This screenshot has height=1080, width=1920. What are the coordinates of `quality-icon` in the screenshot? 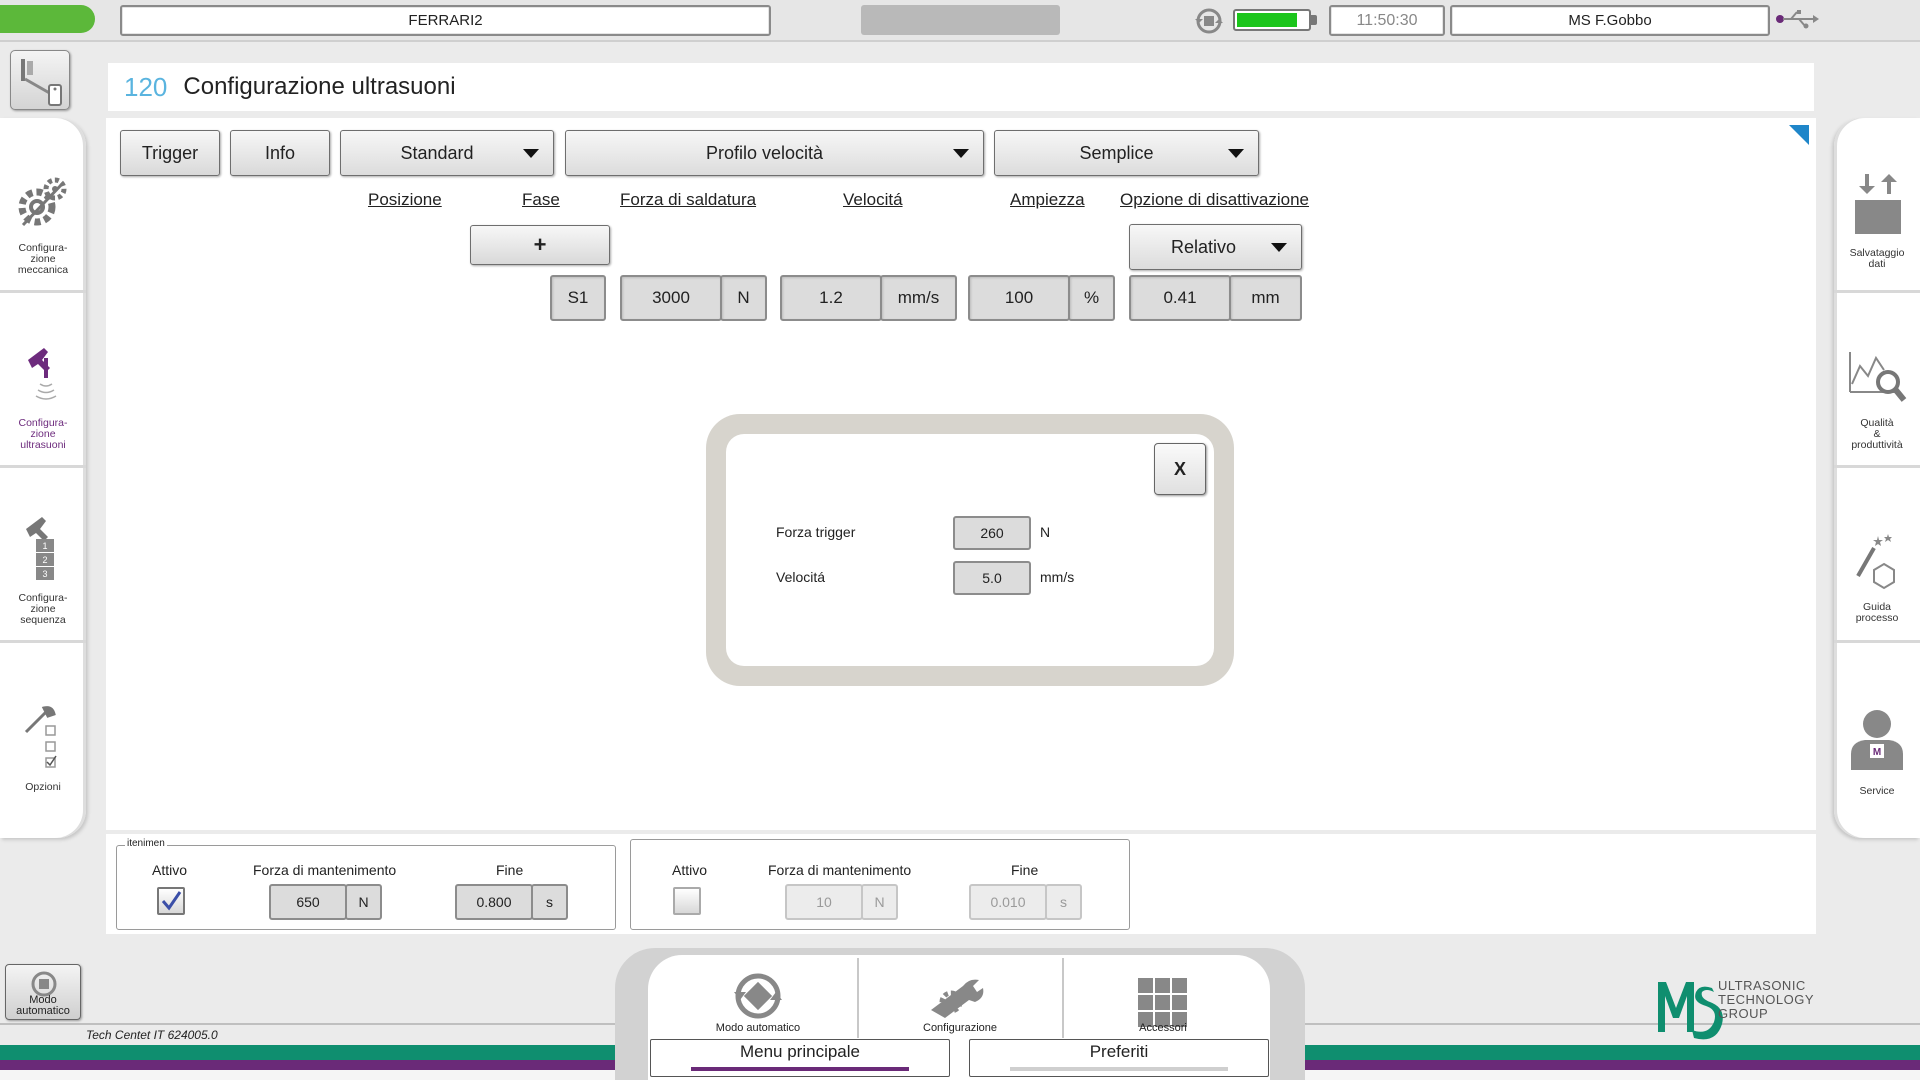 It's located at (1878, 377).